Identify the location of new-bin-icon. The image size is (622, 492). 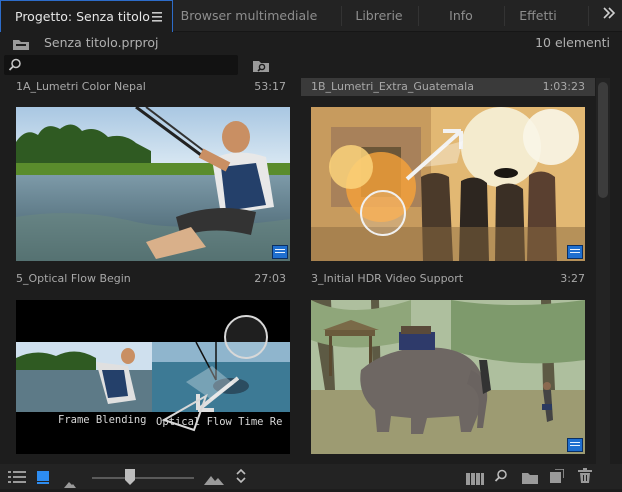
(530, 478).